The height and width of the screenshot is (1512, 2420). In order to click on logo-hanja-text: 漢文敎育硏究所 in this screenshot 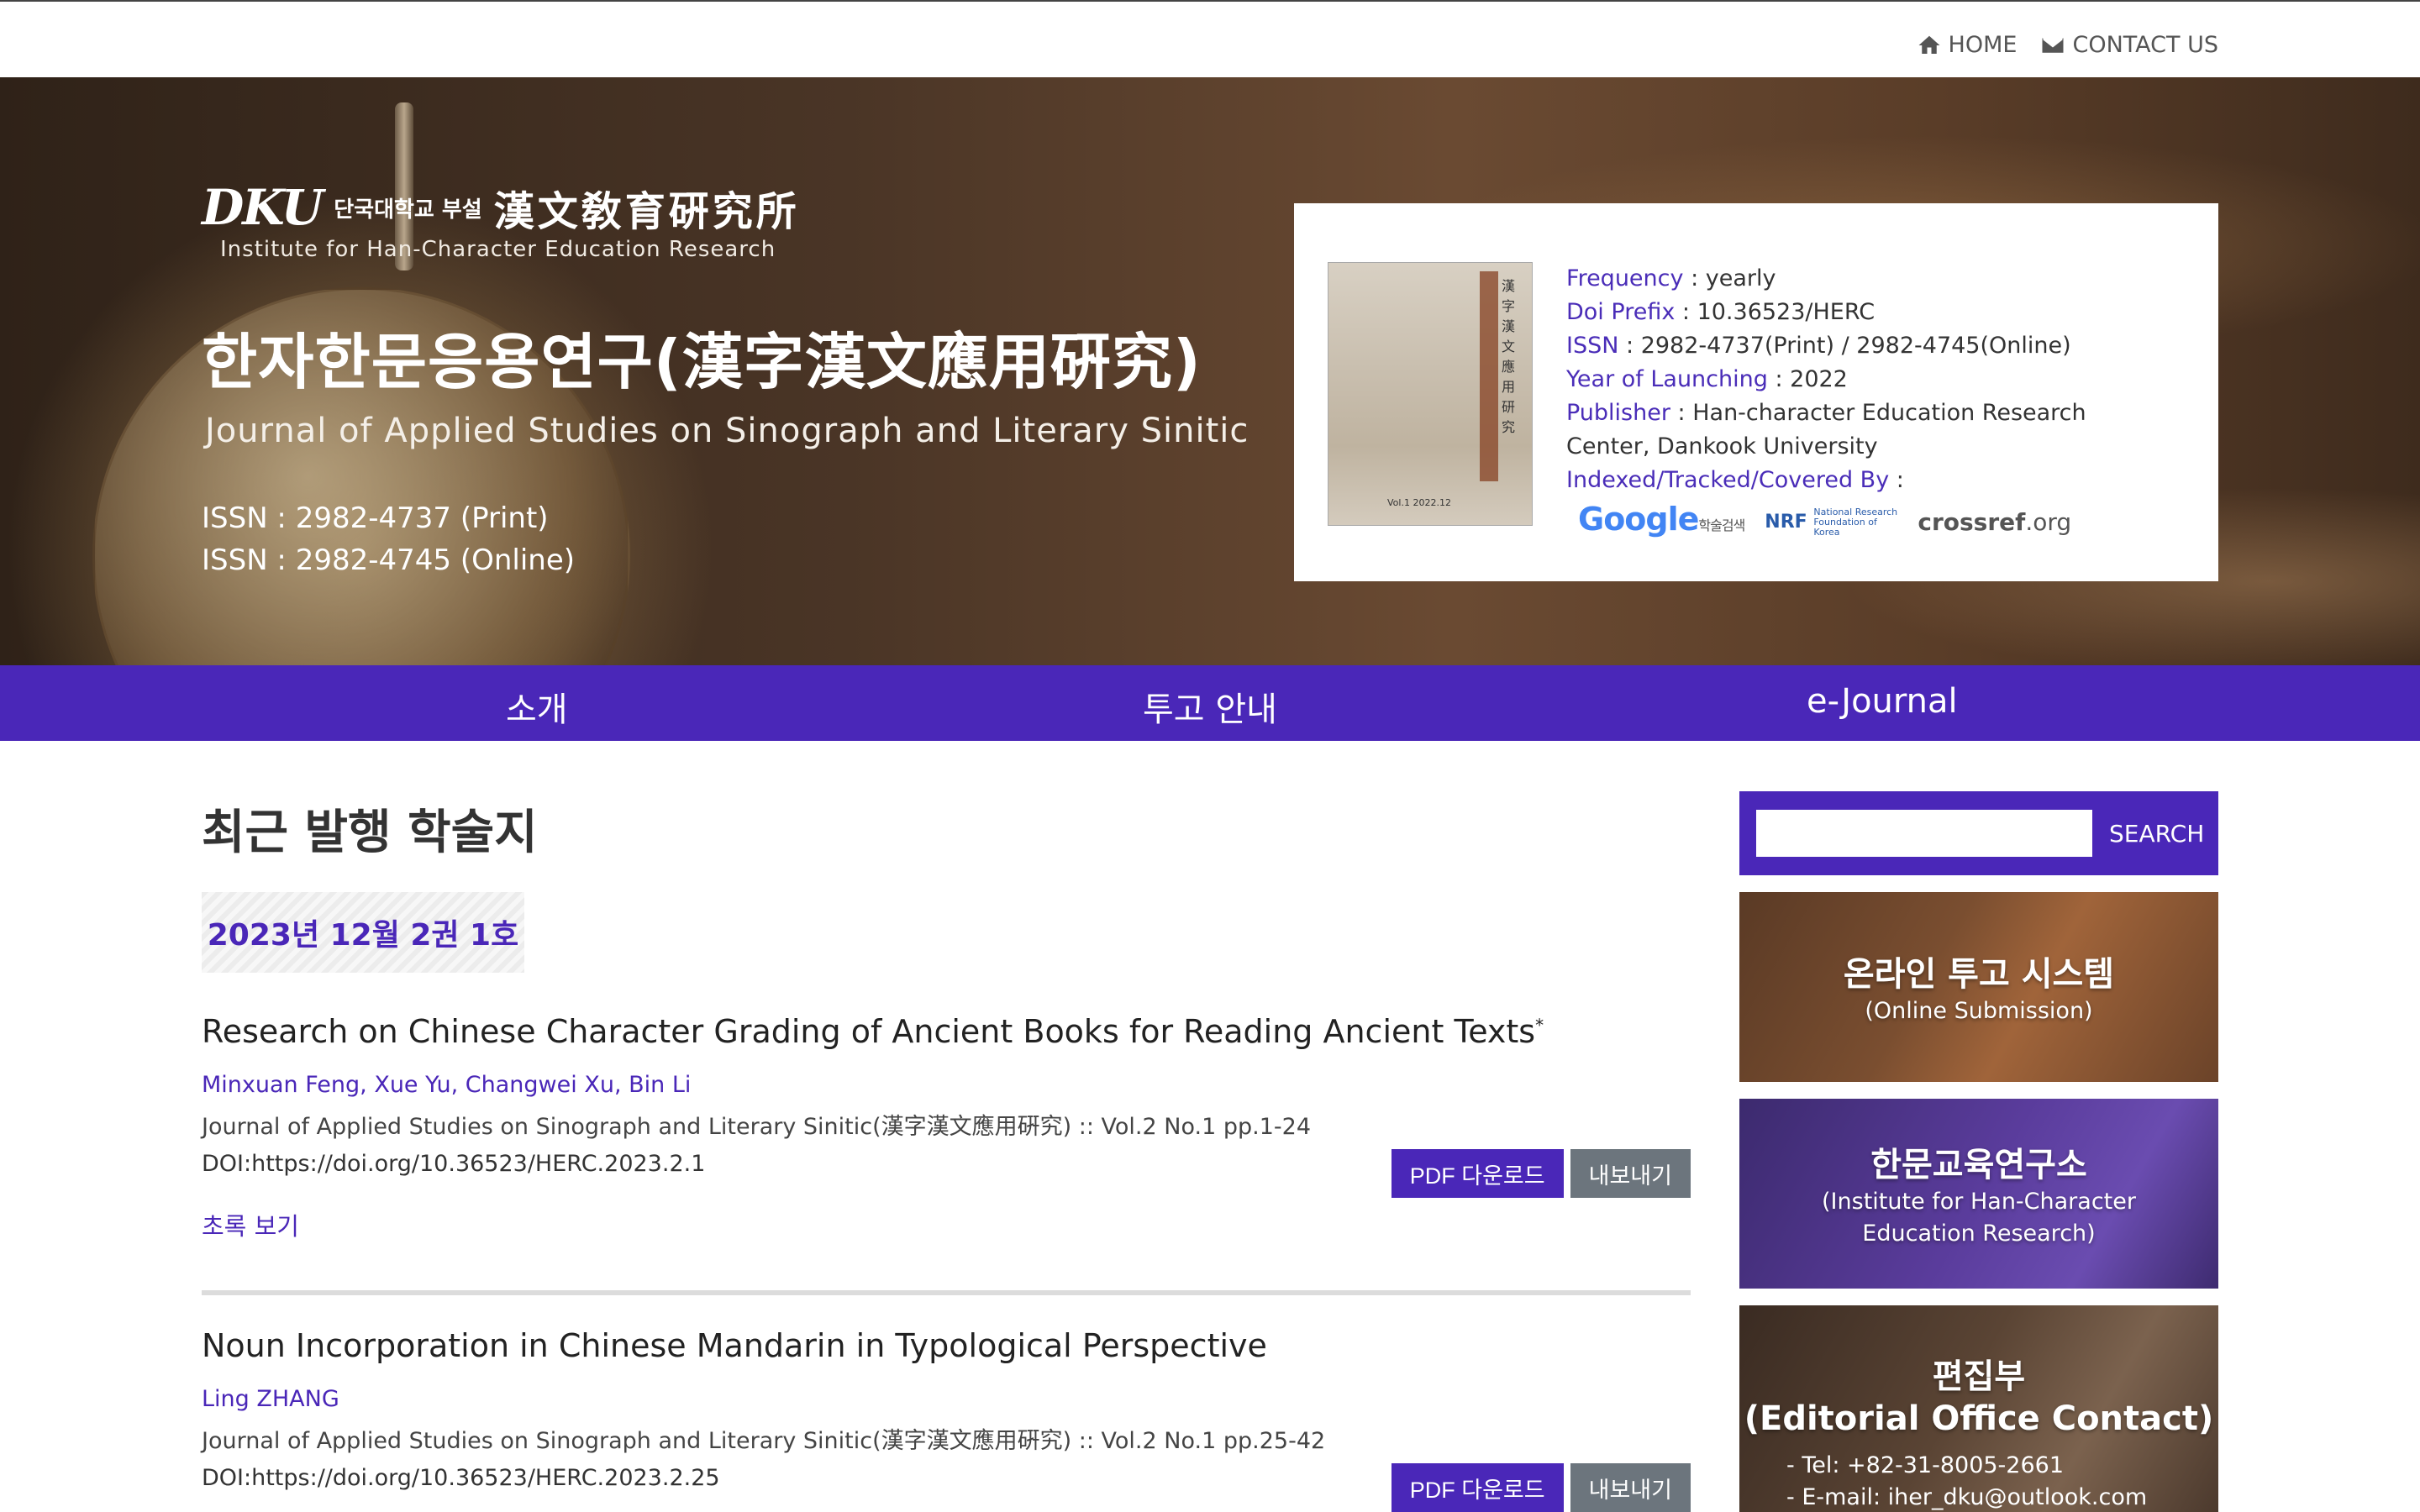, I will do `click(646, 211)`.